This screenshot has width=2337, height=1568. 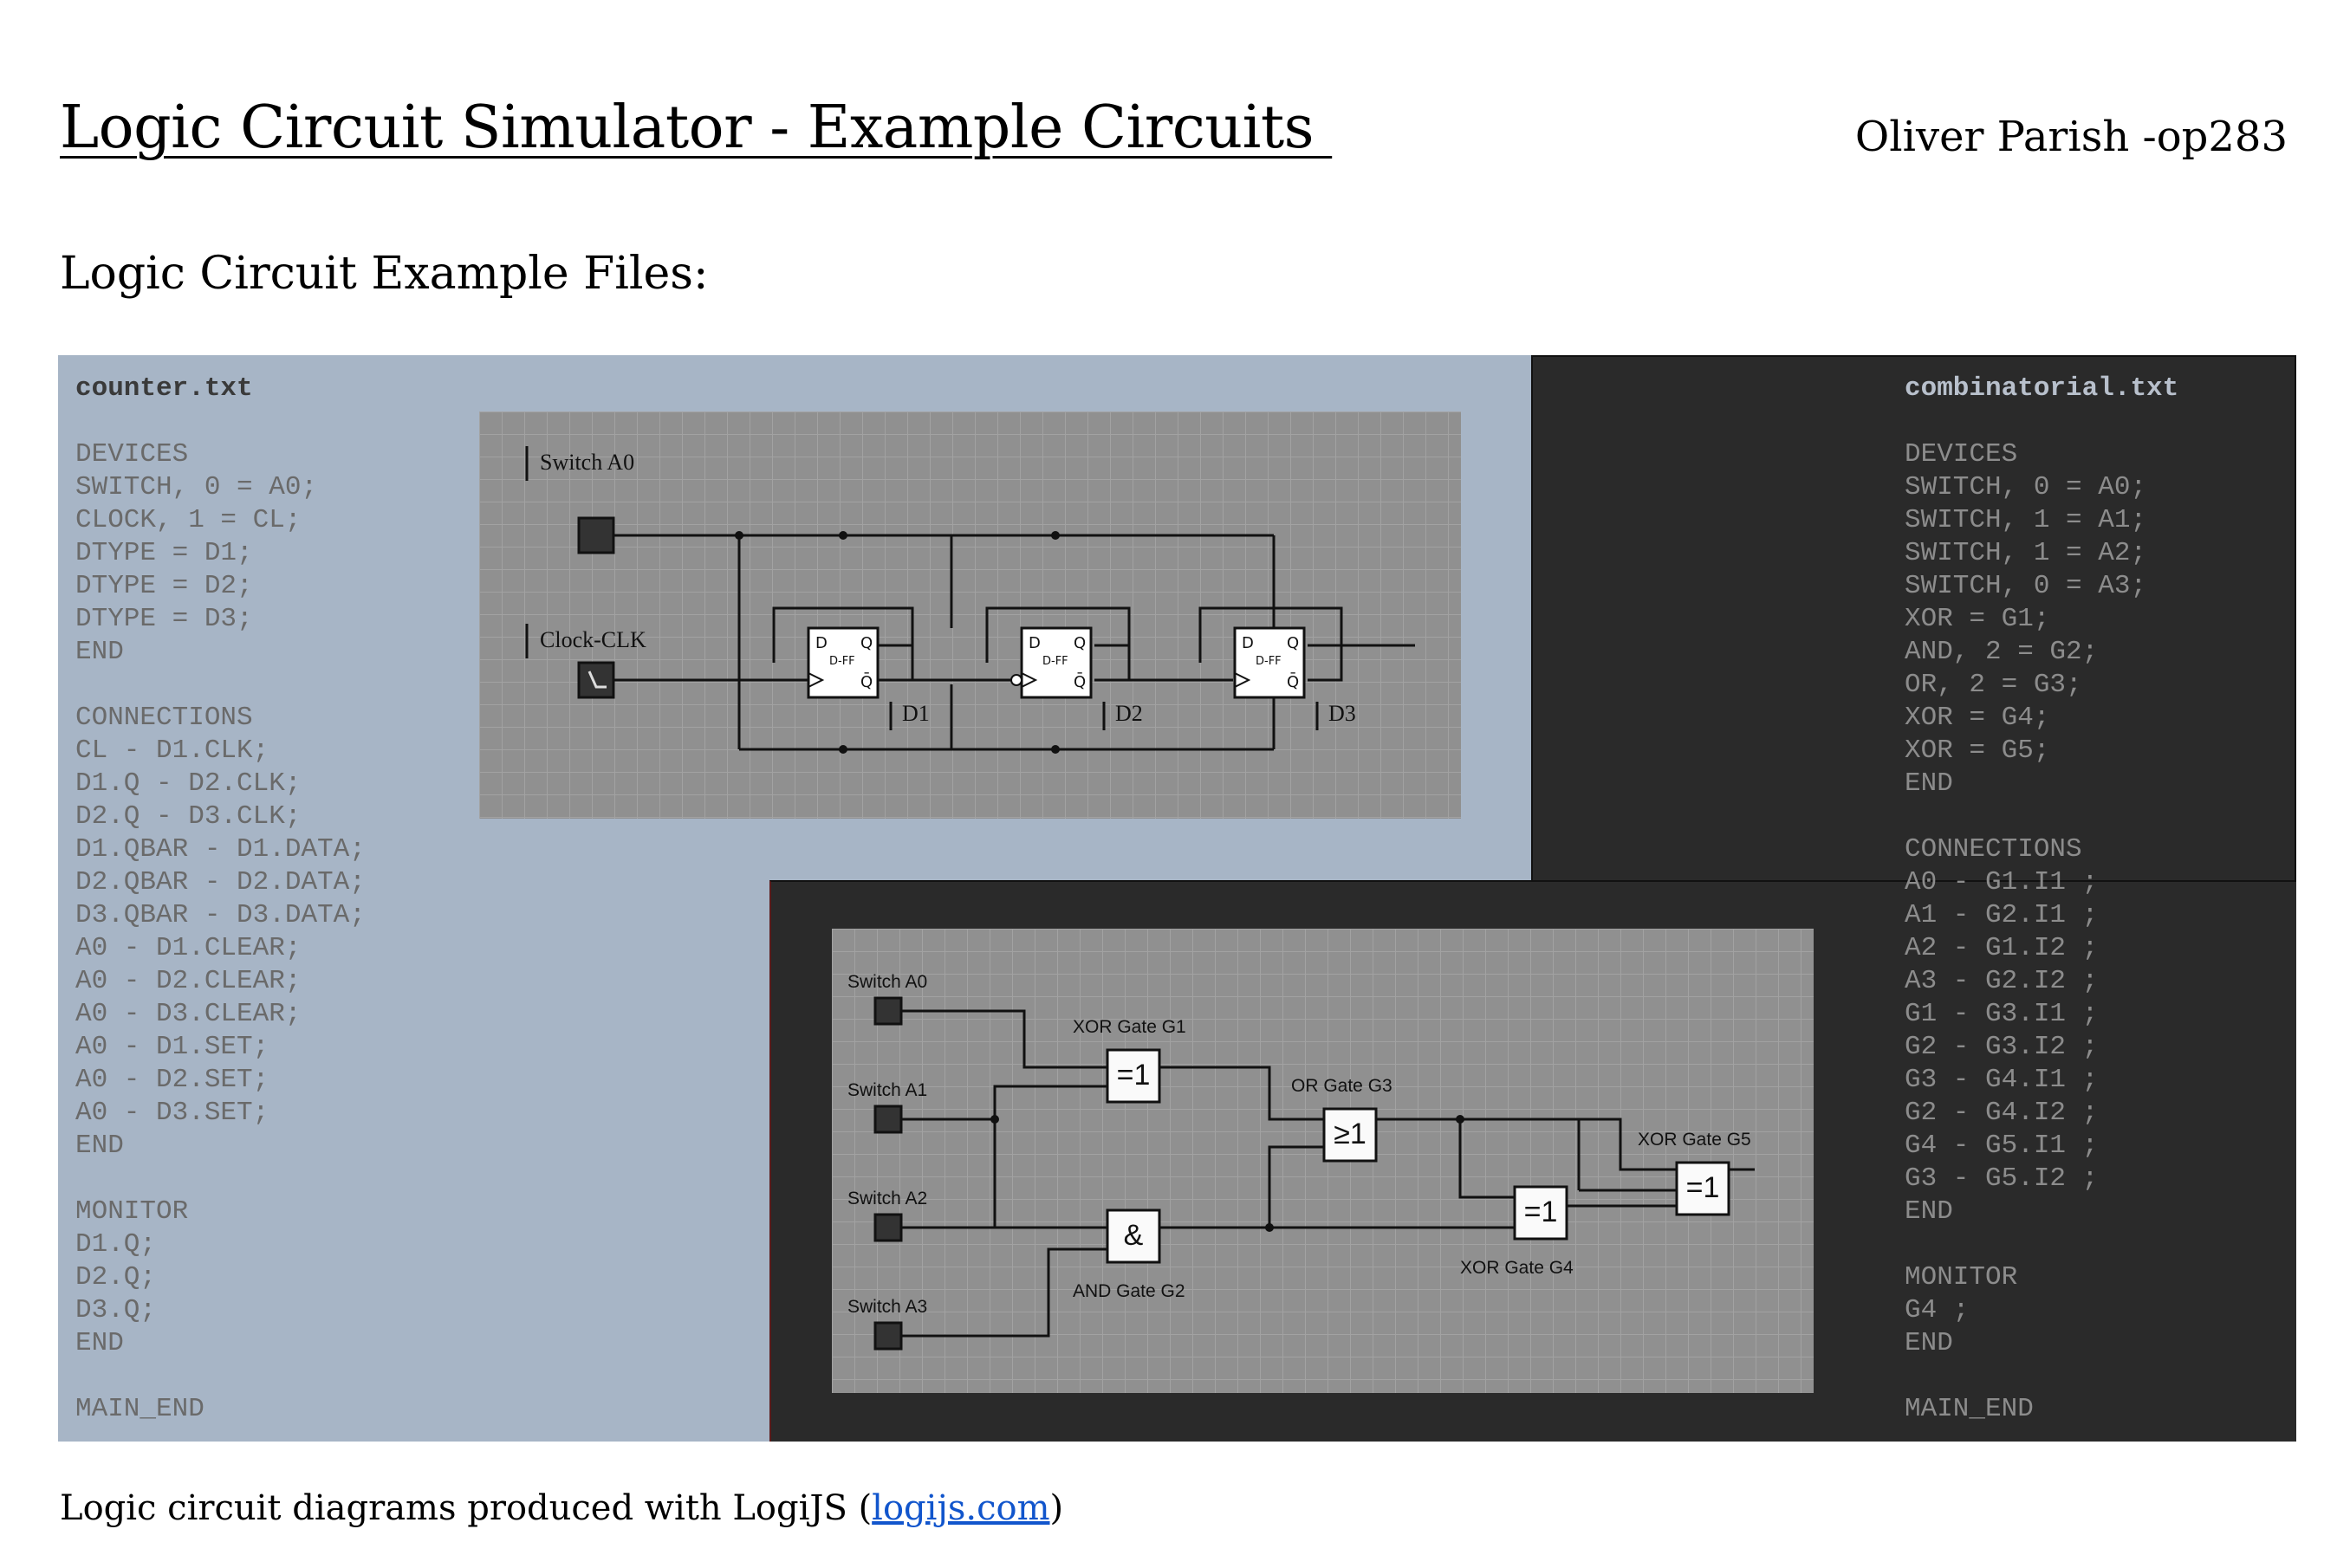 What do you see at coordinates (593, 639) in the screenshot?
I see `clock-label: Clock-CLK` at bounding box center [593, 639].